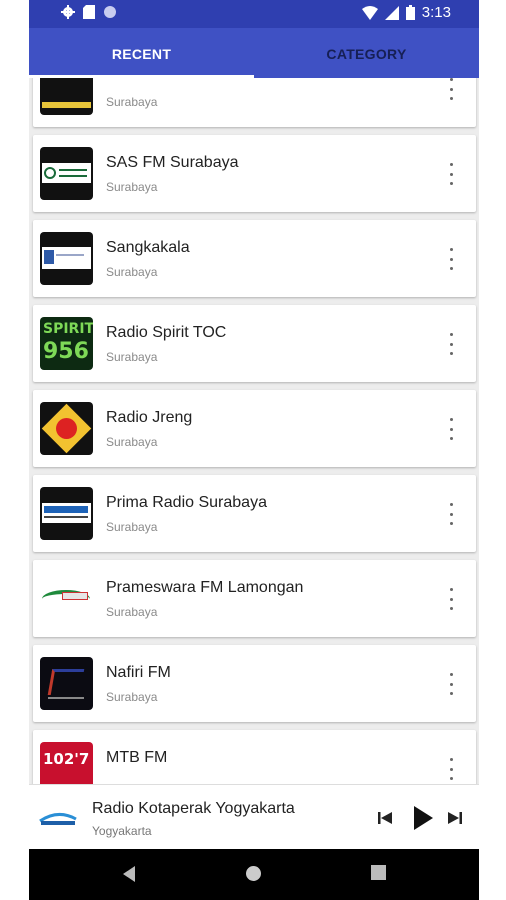  What do you see at coordinates (66, 598) in the screenshot?
I see `prameswara-logo` at bounding box center [66, 598].